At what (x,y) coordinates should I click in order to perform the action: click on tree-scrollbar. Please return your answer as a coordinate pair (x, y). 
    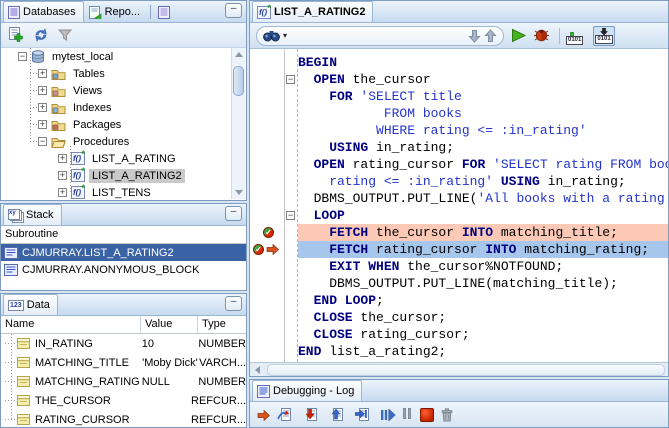
    Looking at the image, I should click on (238, 123).